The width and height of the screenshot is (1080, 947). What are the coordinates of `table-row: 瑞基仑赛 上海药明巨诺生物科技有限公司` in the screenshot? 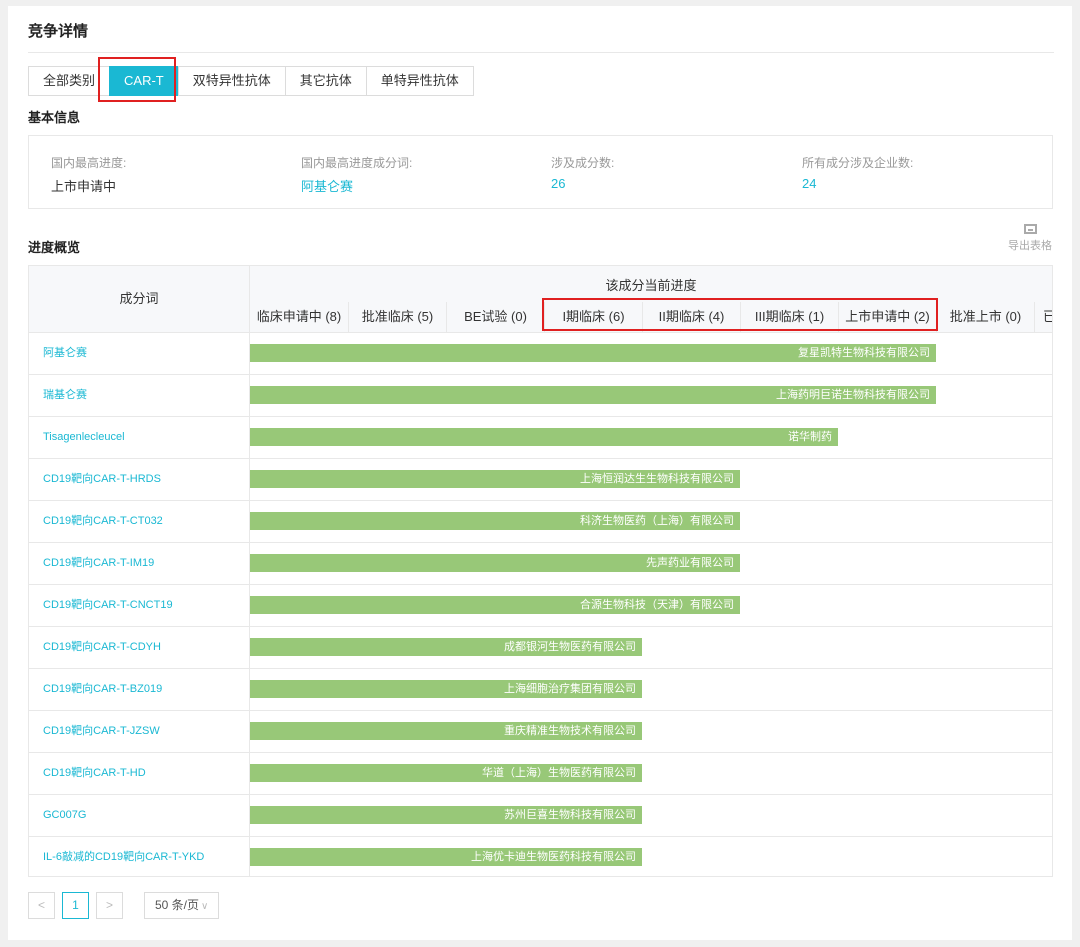 It's located at (540, 395).